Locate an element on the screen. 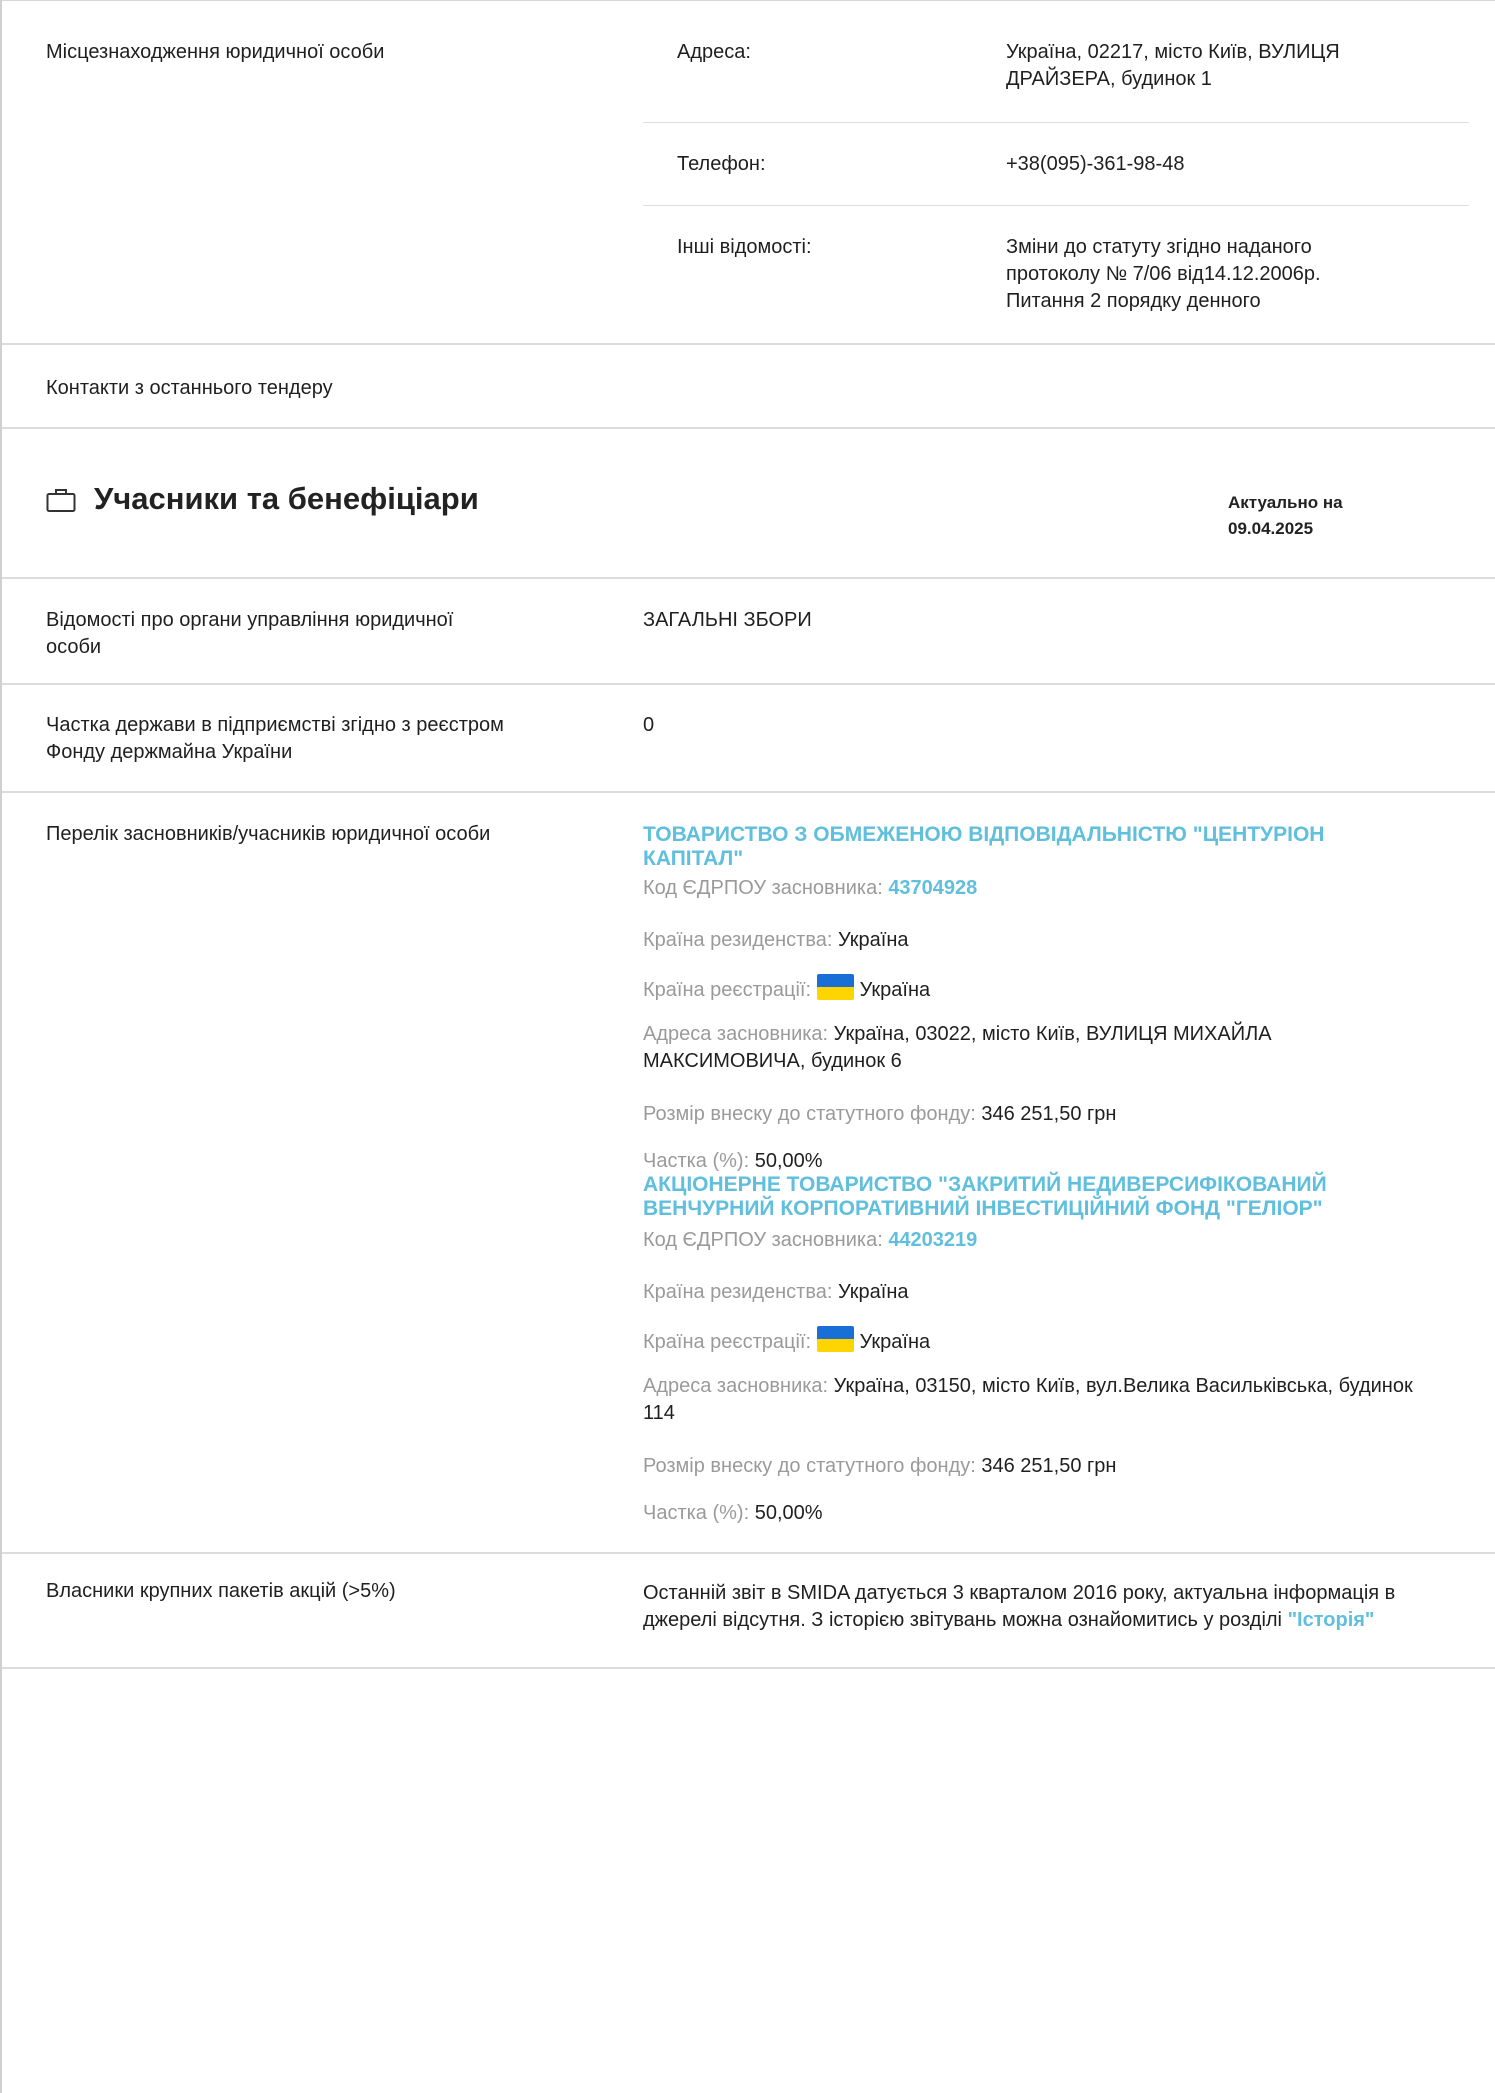 Image resolution: width=1495 pixels, height=2093 pixels. other-info-key: Інші відомості: is located at coordinates (744, 247).